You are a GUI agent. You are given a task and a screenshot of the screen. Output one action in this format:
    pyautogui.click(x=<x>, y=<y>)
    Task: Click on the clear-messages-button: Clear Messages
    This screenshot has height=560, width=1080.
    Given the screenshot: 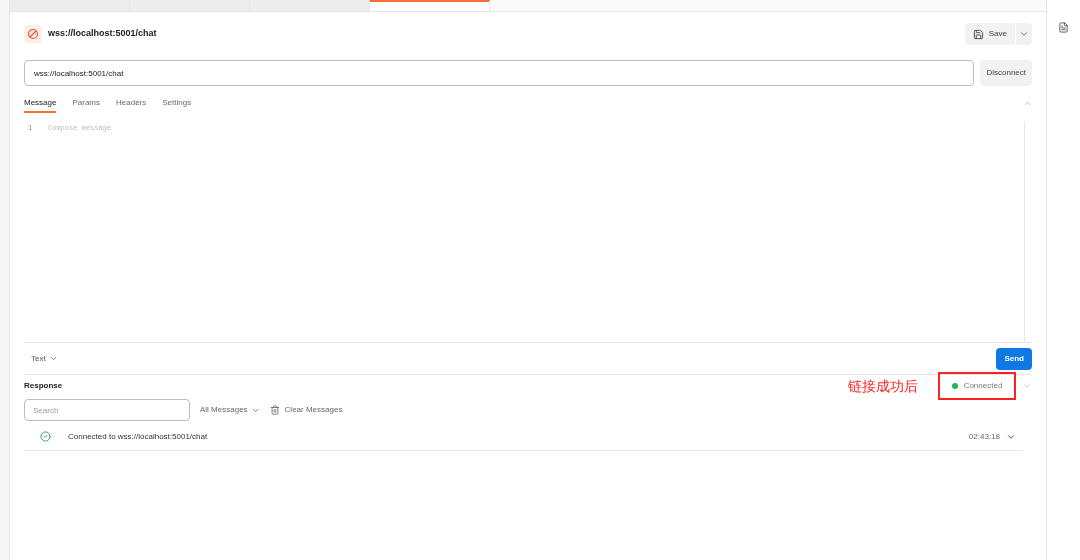 What is the action you would take?
    pyautogui.click(x=306, y=410)
    